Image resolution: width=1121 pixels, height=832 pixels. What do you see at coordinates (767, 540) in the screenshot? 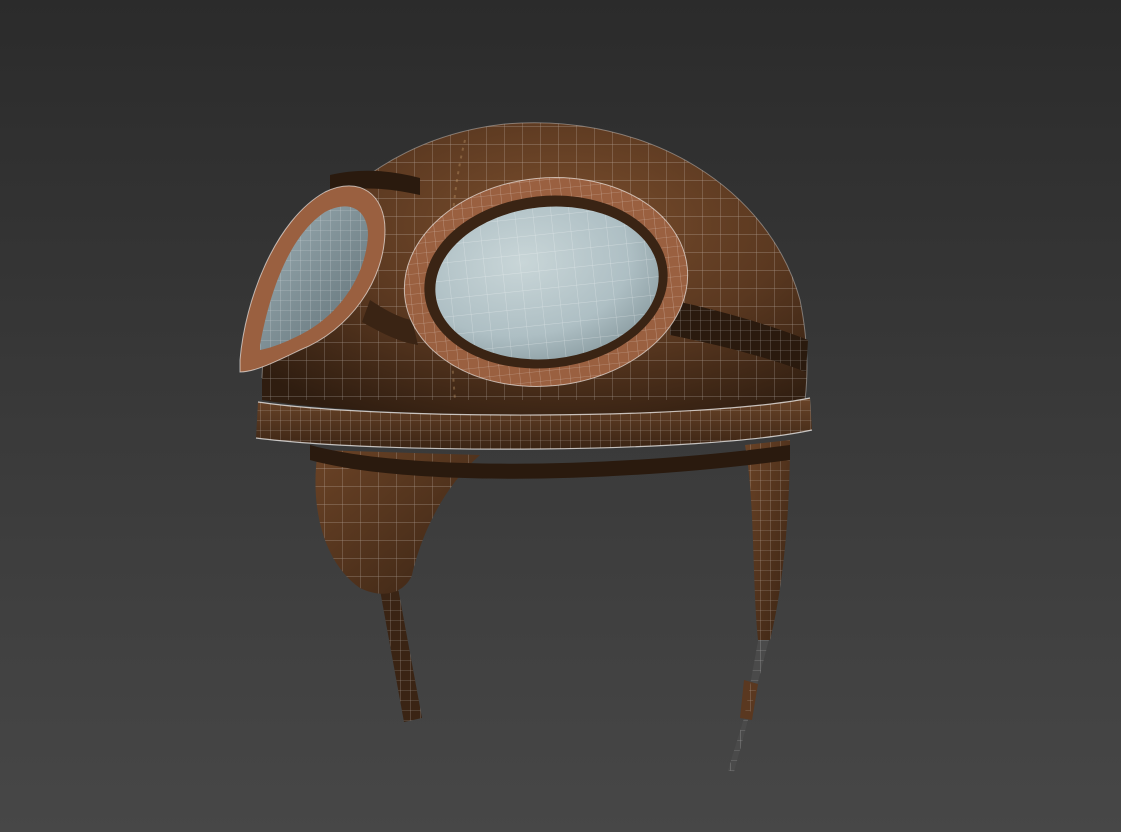
I see `right-ear-flap` at bounding box center [767, 540].